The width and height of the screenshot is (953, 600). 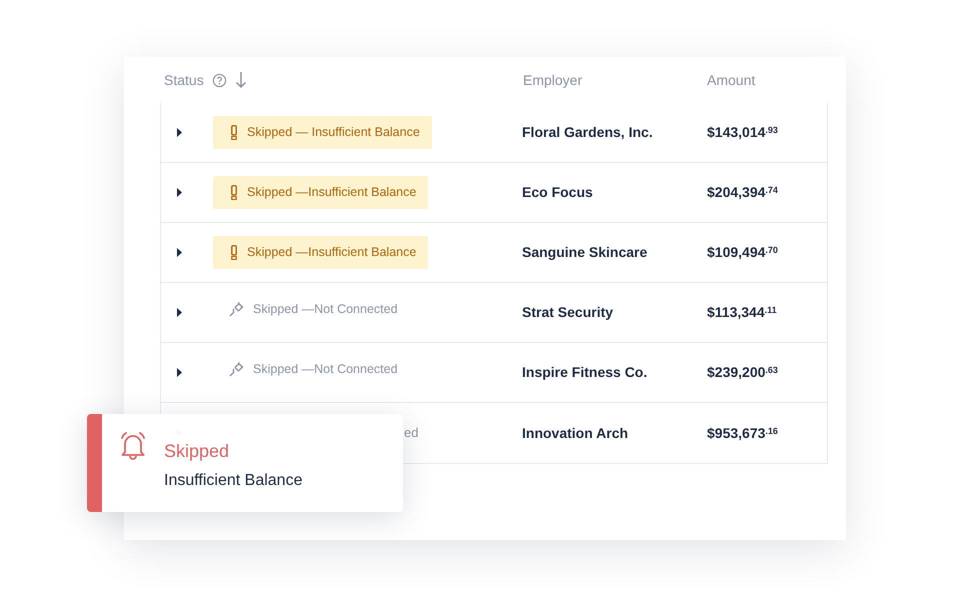 What do you see at coordinates (233, 481) in the screenshot?
I see `toast-message: Insufficient Balance` at bounding box center [233, 481].